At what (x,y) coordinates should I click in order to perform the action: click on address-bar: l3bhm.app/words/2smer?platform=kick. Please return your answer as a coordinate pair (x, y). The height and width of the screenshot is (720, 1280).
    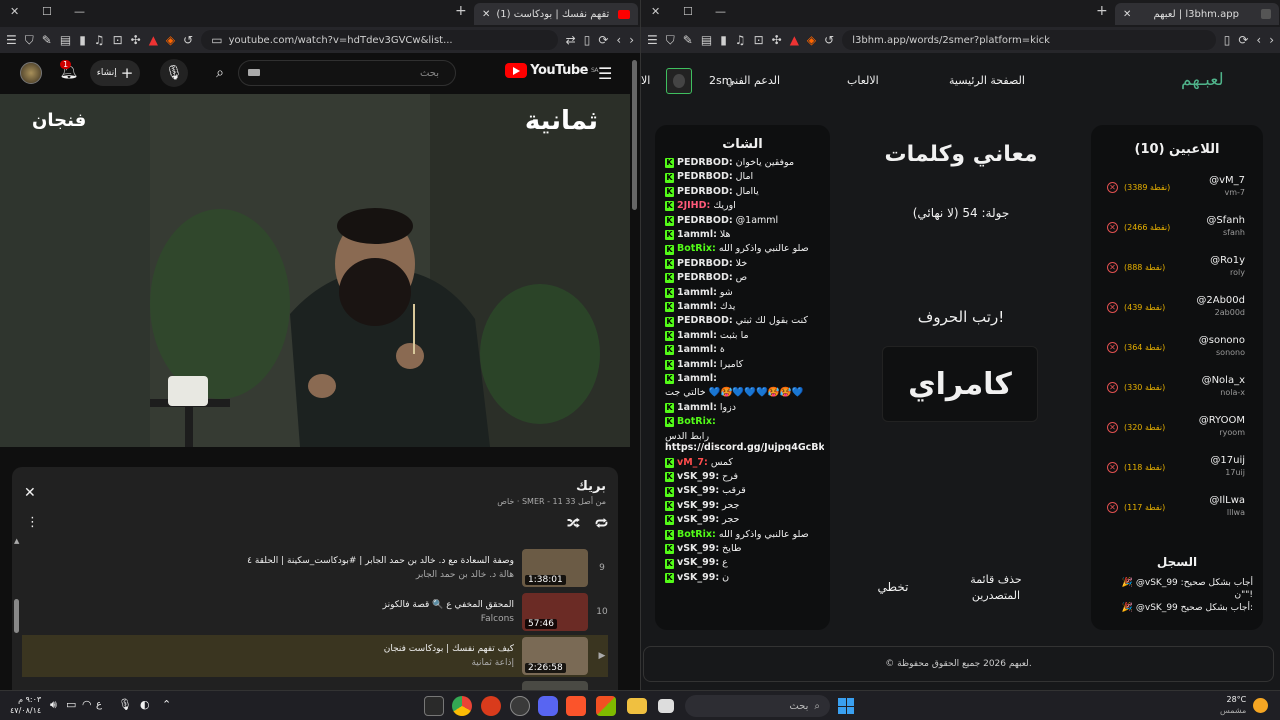
    Looking at the image, I should click on (1029, 40).